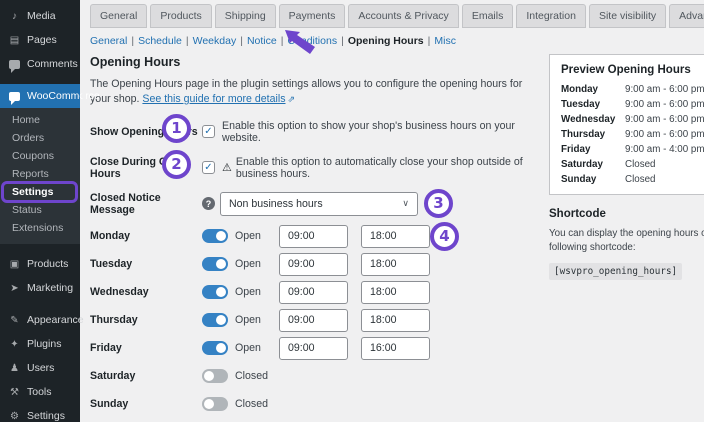 The width and height of the screenshot is (704, 422). Describe the element at coordinates (608, 164) in the screenshot. I see `preview-row: Saturday Closed` at that location.